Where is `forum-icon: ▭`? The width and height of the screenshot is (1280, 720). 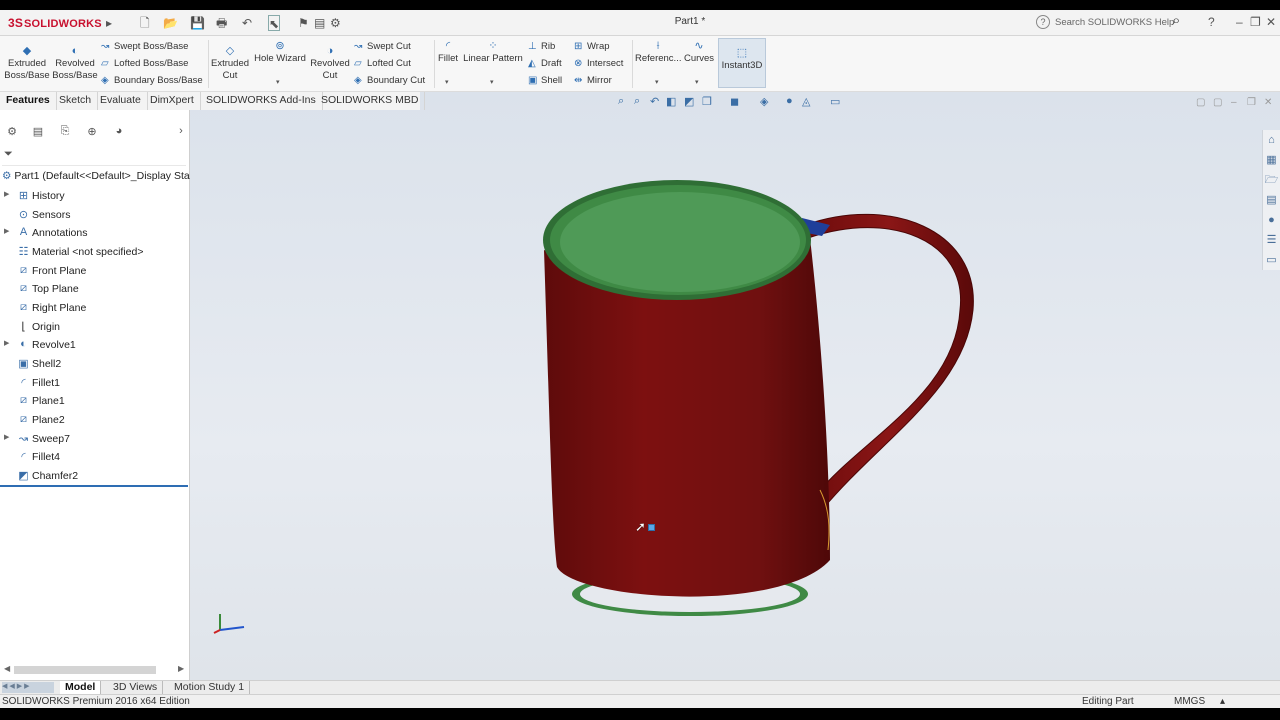
forum-icon: ▭ is located at coordinates (1271, 260).